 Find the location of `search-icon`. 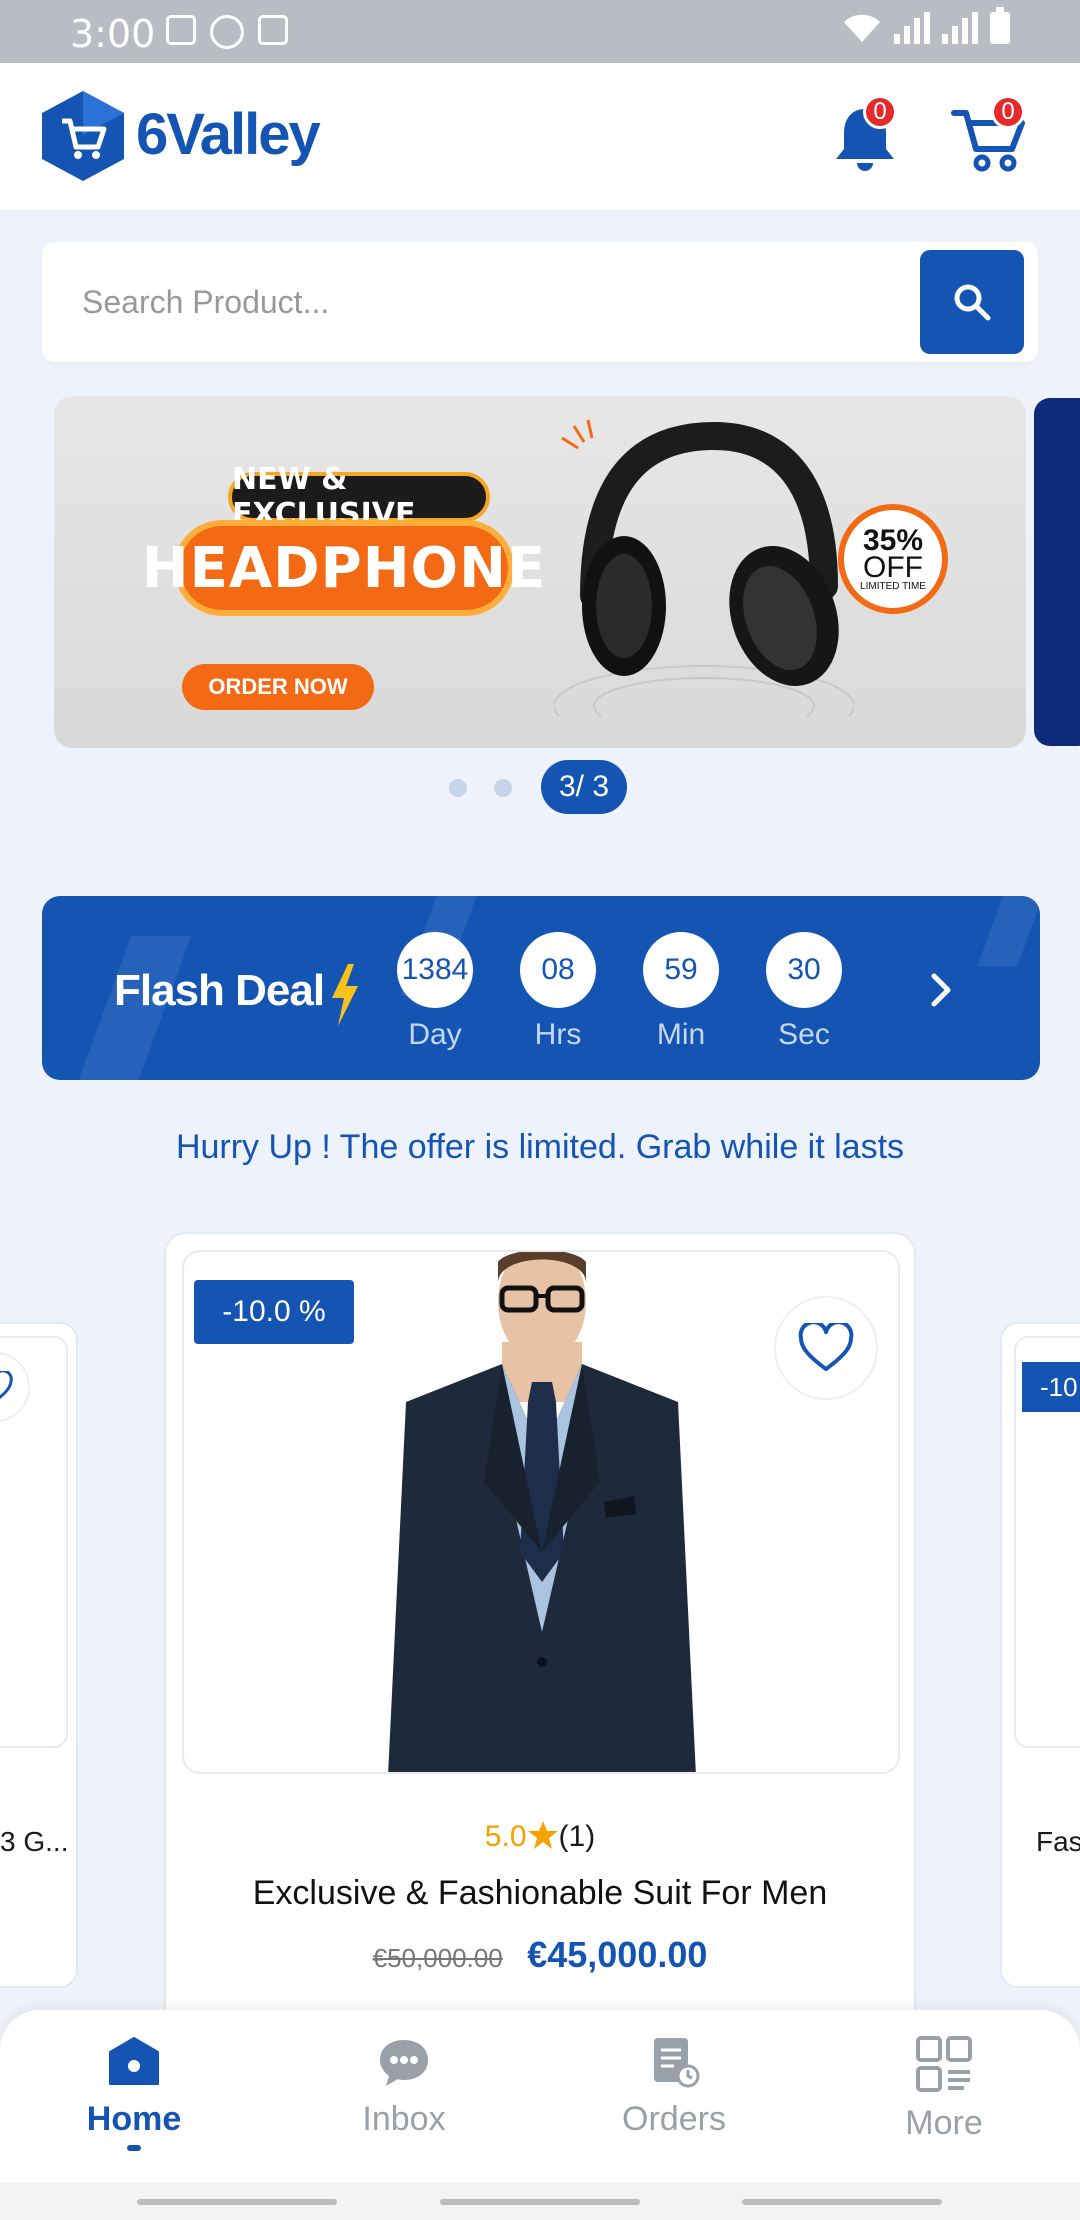

search-icon is located at coordinates (972, 302).